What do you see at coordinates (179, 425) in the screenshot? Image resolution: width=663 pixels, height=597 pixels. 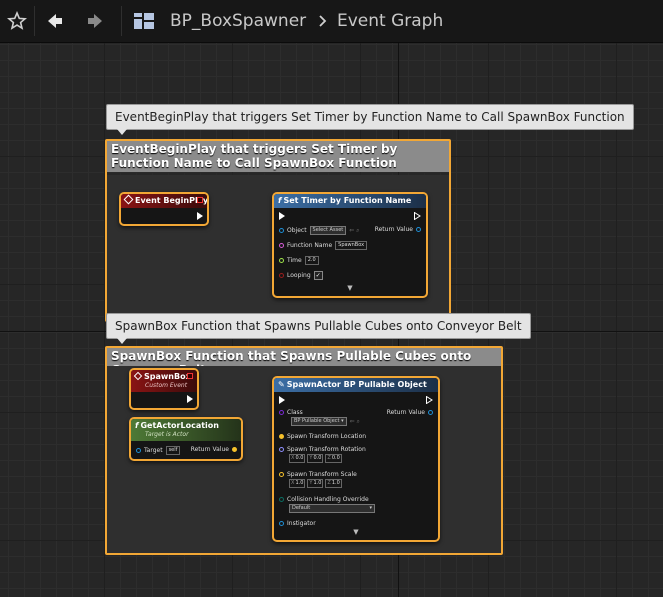 I see `node-title-label: GetActorLocation` at bounding box center [179, 425].